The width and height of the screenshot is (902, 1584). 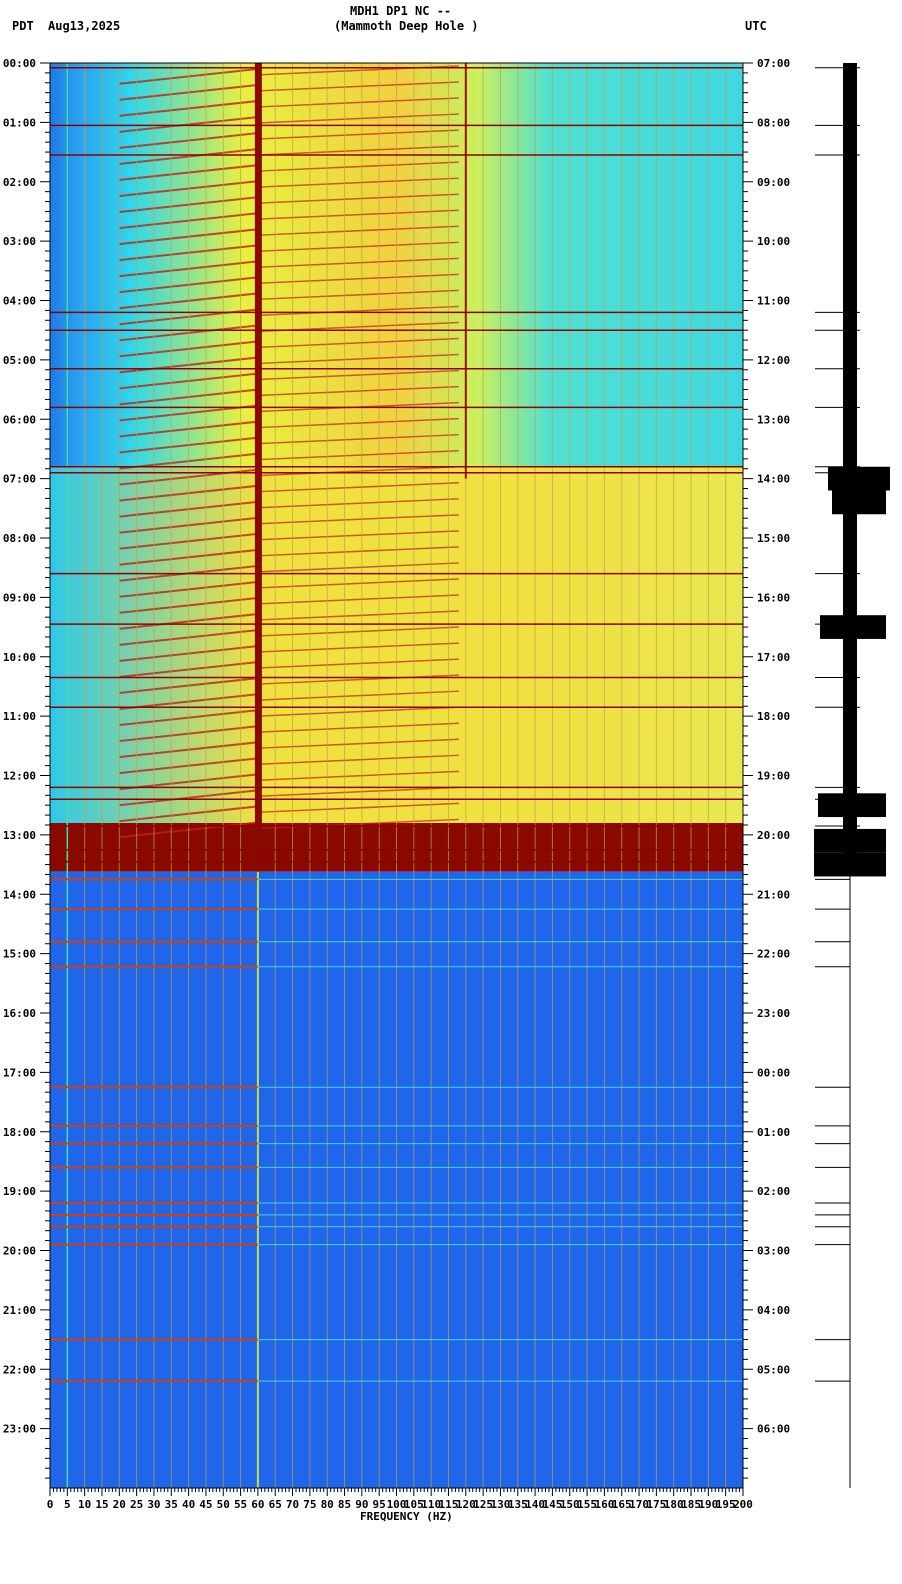 I want to click on y-tick-label-right: 21:00, so click(x=773, y=894).